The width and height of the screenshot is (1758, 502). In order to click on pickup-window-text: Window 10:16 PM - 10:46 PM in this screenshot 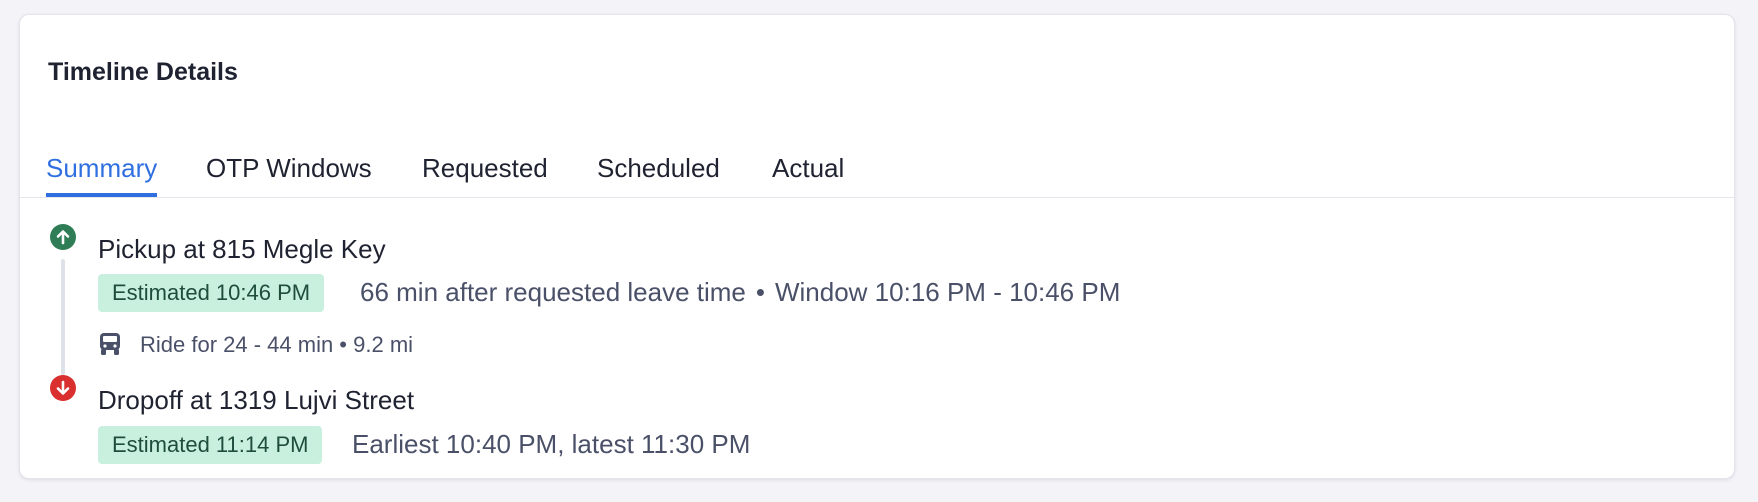, I will do `click(947, 292)`.